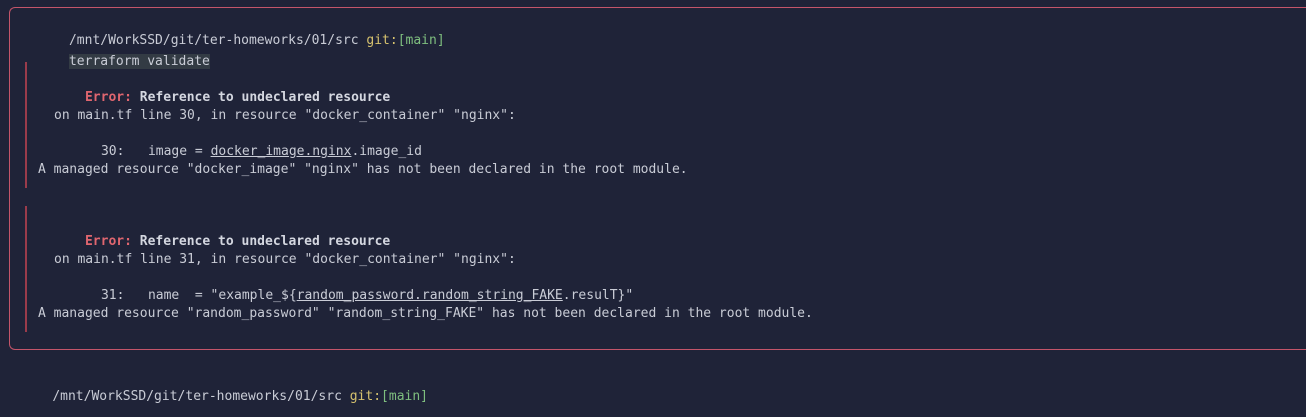 The image size is (1306, 417). What do you see at coordinates (222, 295) in the screenshot?
I see `code-pre: name = "example_${` at bounding box center [222, 295].